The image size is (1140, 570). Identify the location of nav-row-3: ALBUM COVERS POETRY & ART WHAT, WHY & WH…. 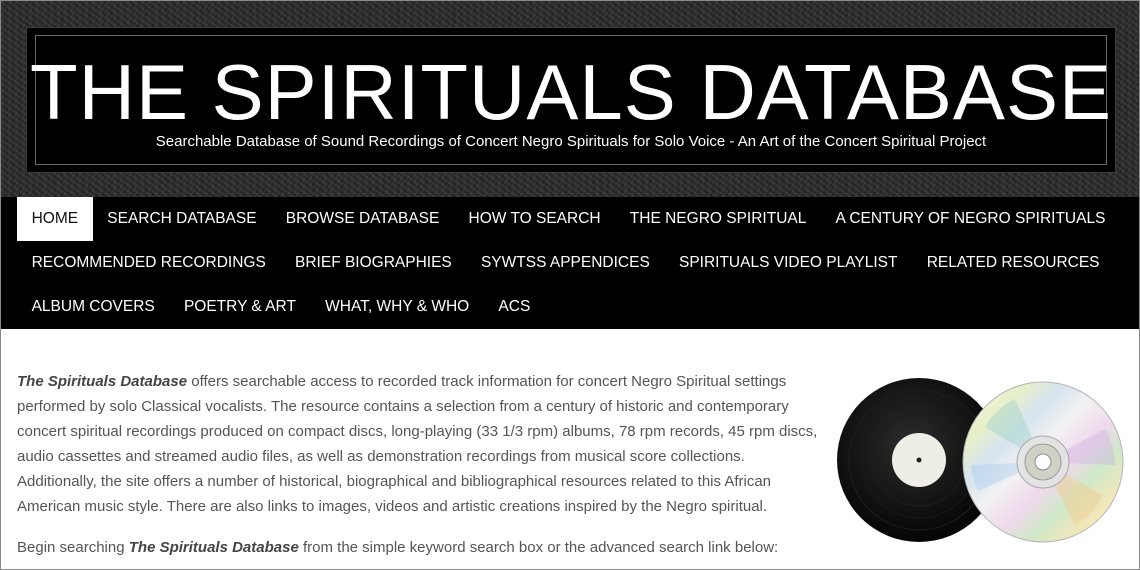
(281, 307).